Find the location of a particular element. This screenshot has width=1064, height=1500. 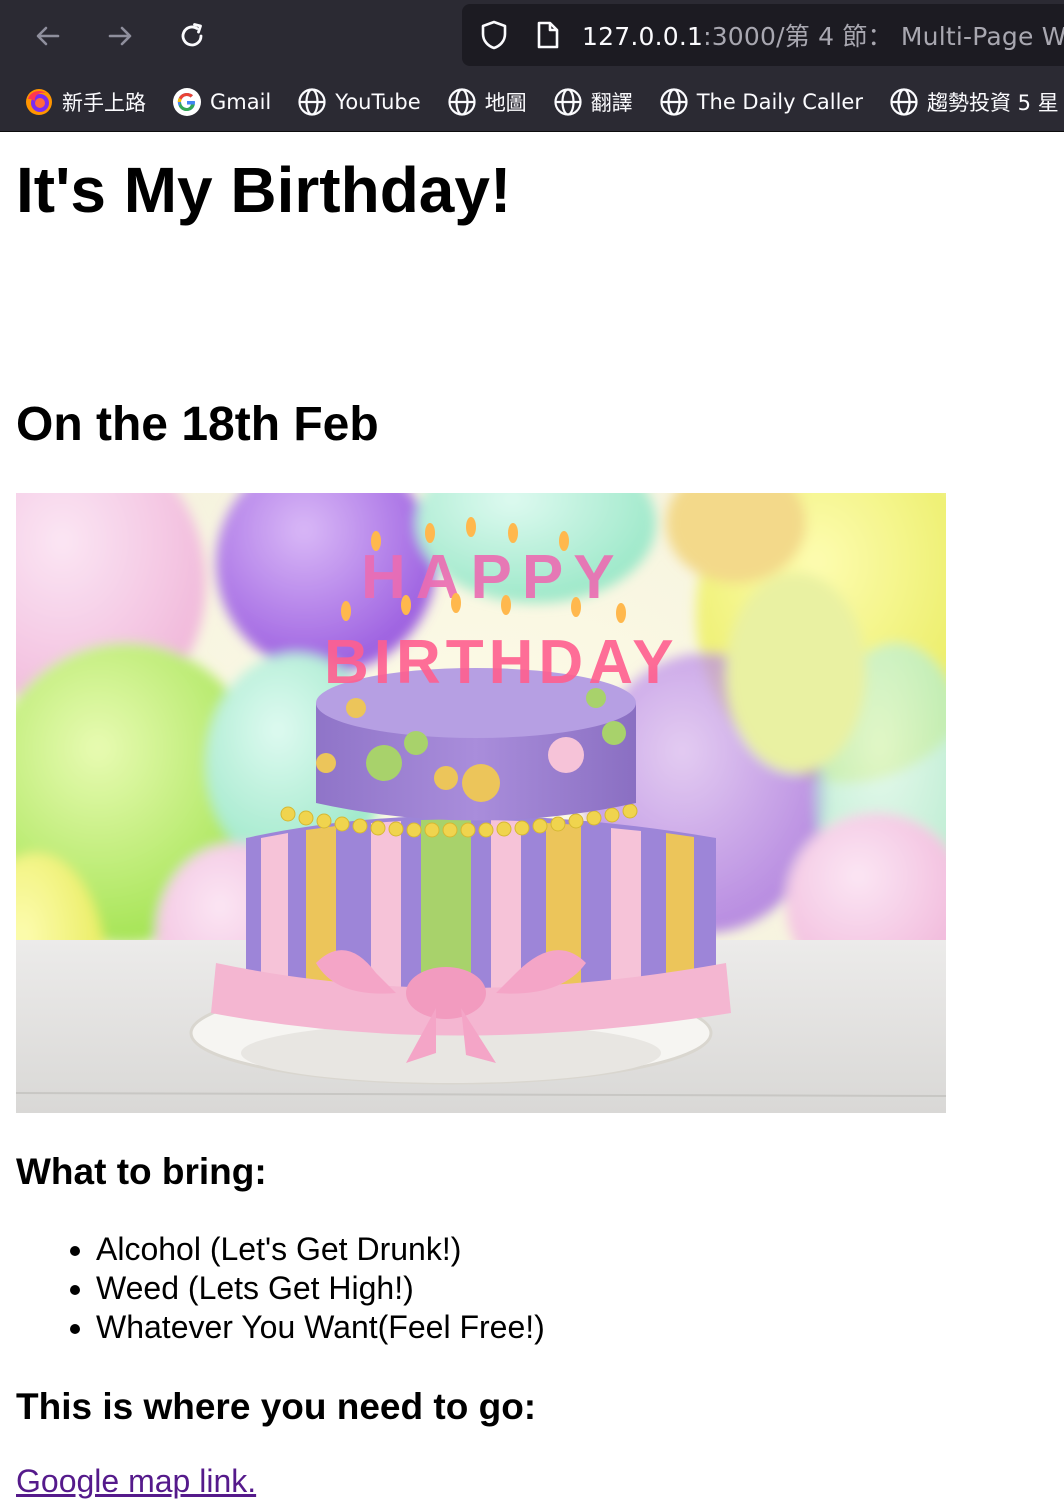

bookmark-label: 地圖 is located at coordinates (505, 102).